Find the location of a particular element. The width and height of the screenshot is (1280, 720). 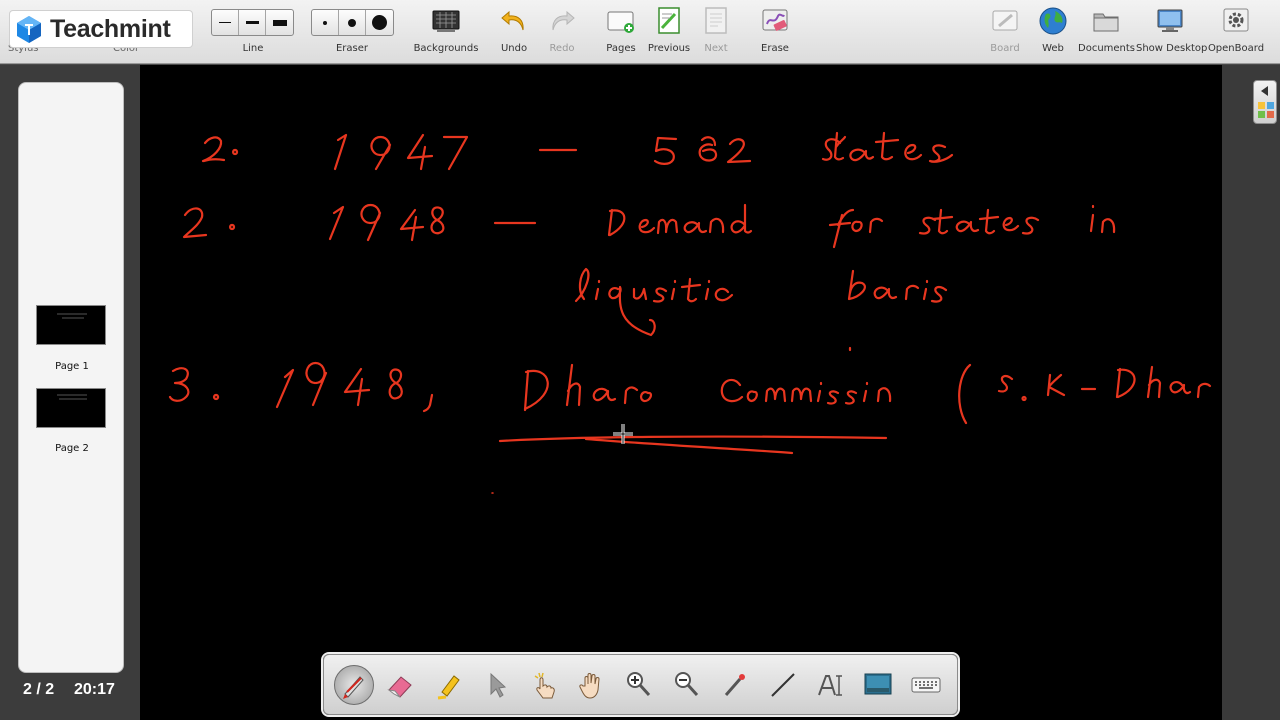

line-3-year is located at coordinates (354, 387).